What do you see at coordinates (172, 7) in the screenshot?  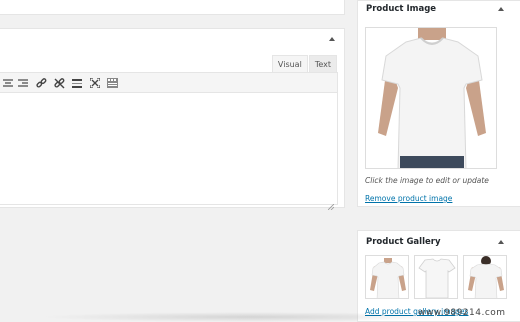 I see `top-panel` at bounding box center [172, 7].